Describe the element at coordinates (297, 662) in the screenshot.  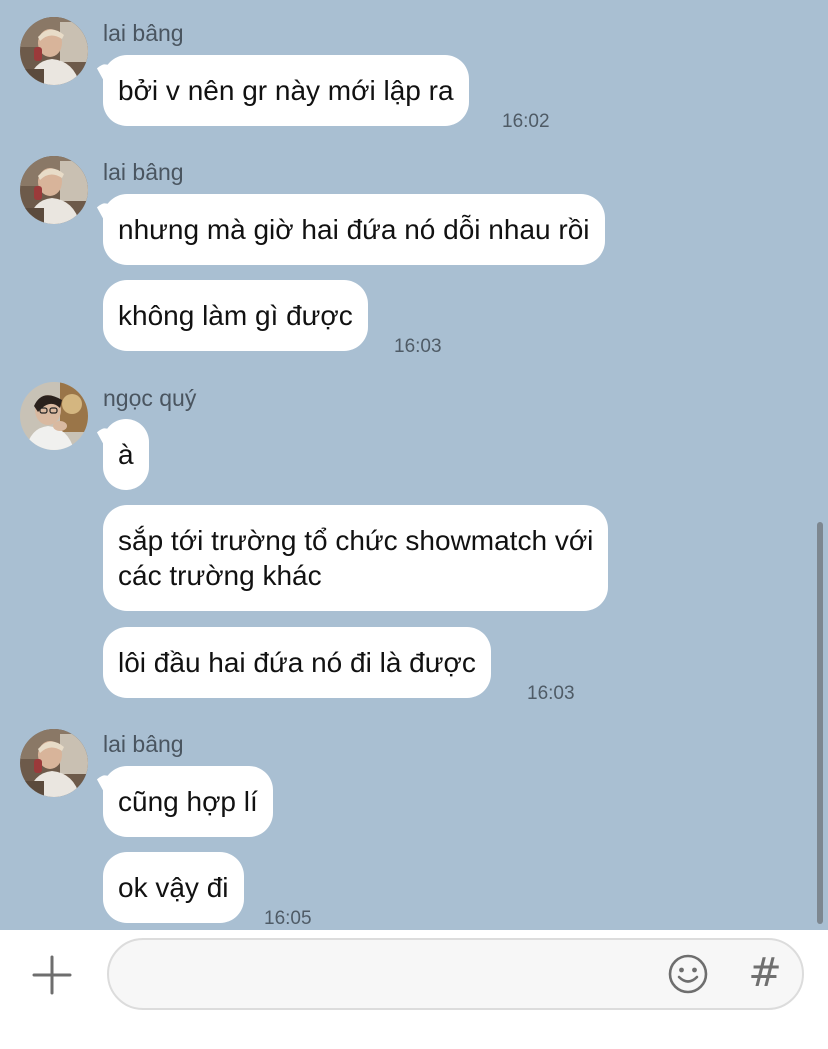
I see `message-bubble: lôi đầu hai đứa nó đi là được` at that location.